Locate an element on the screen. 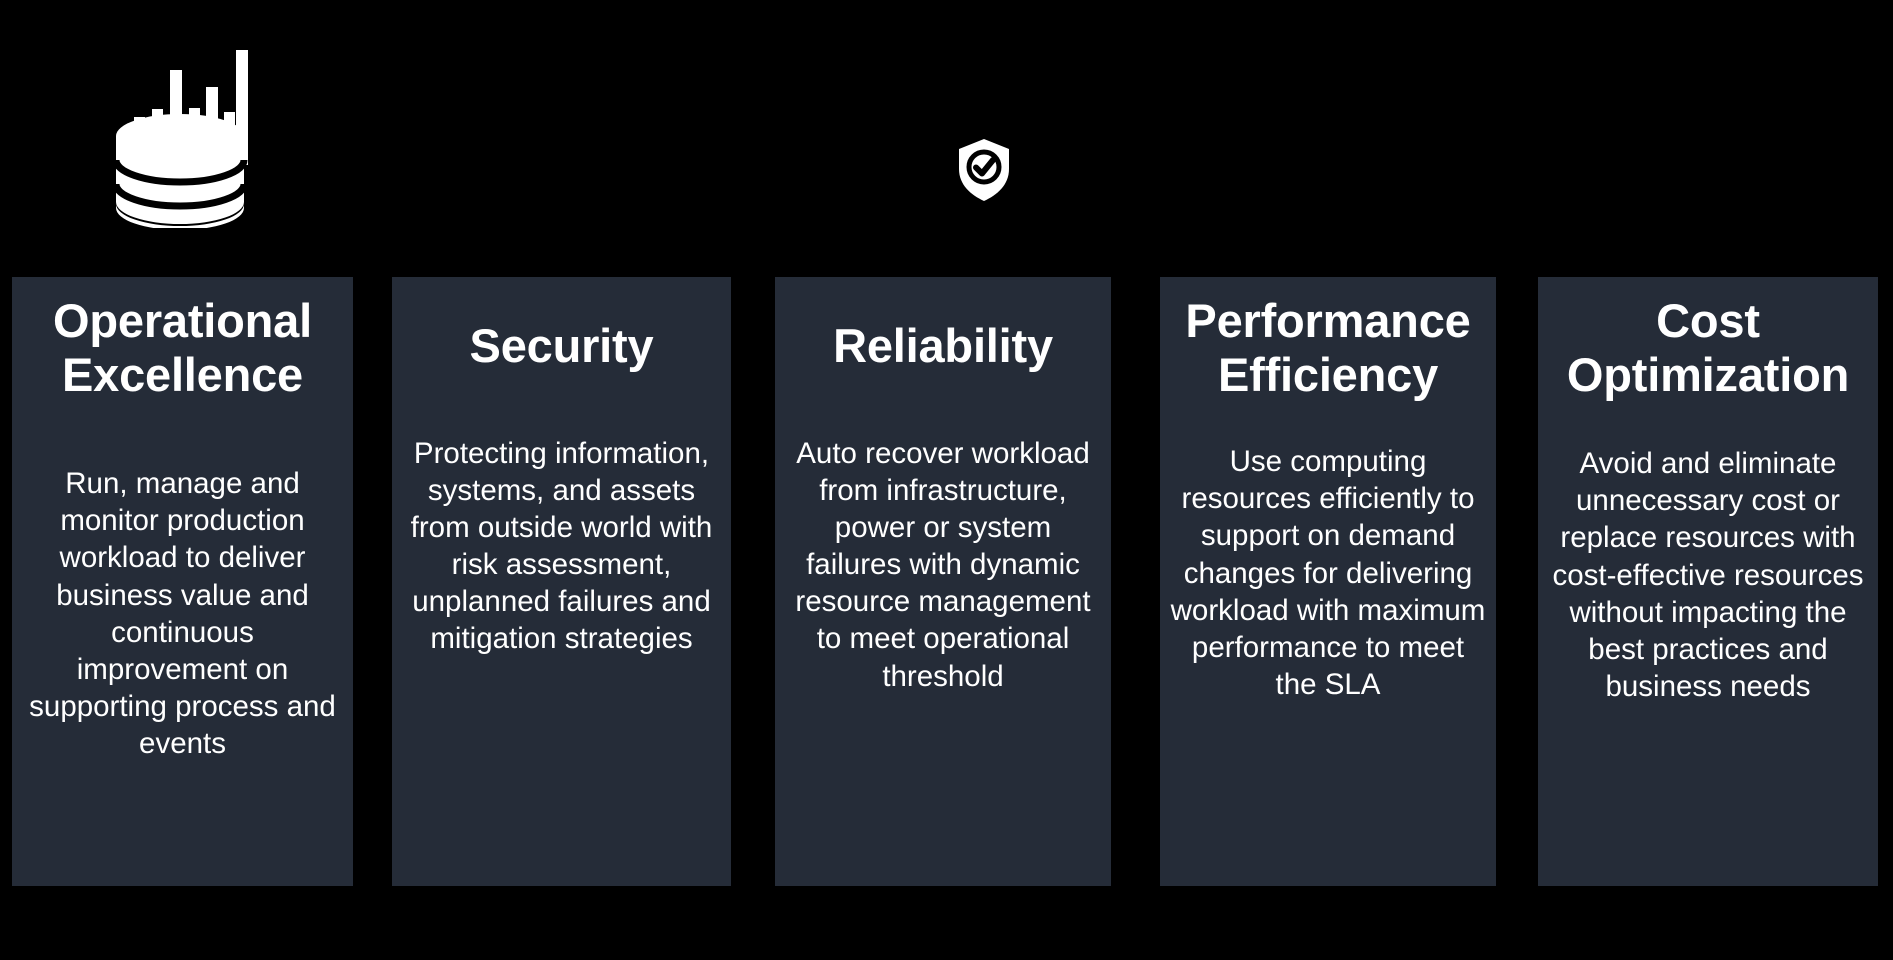 The height and width of the screenshot is (960, 1893). pillar-card-title: Reliability is located at coordinates (943, 345).